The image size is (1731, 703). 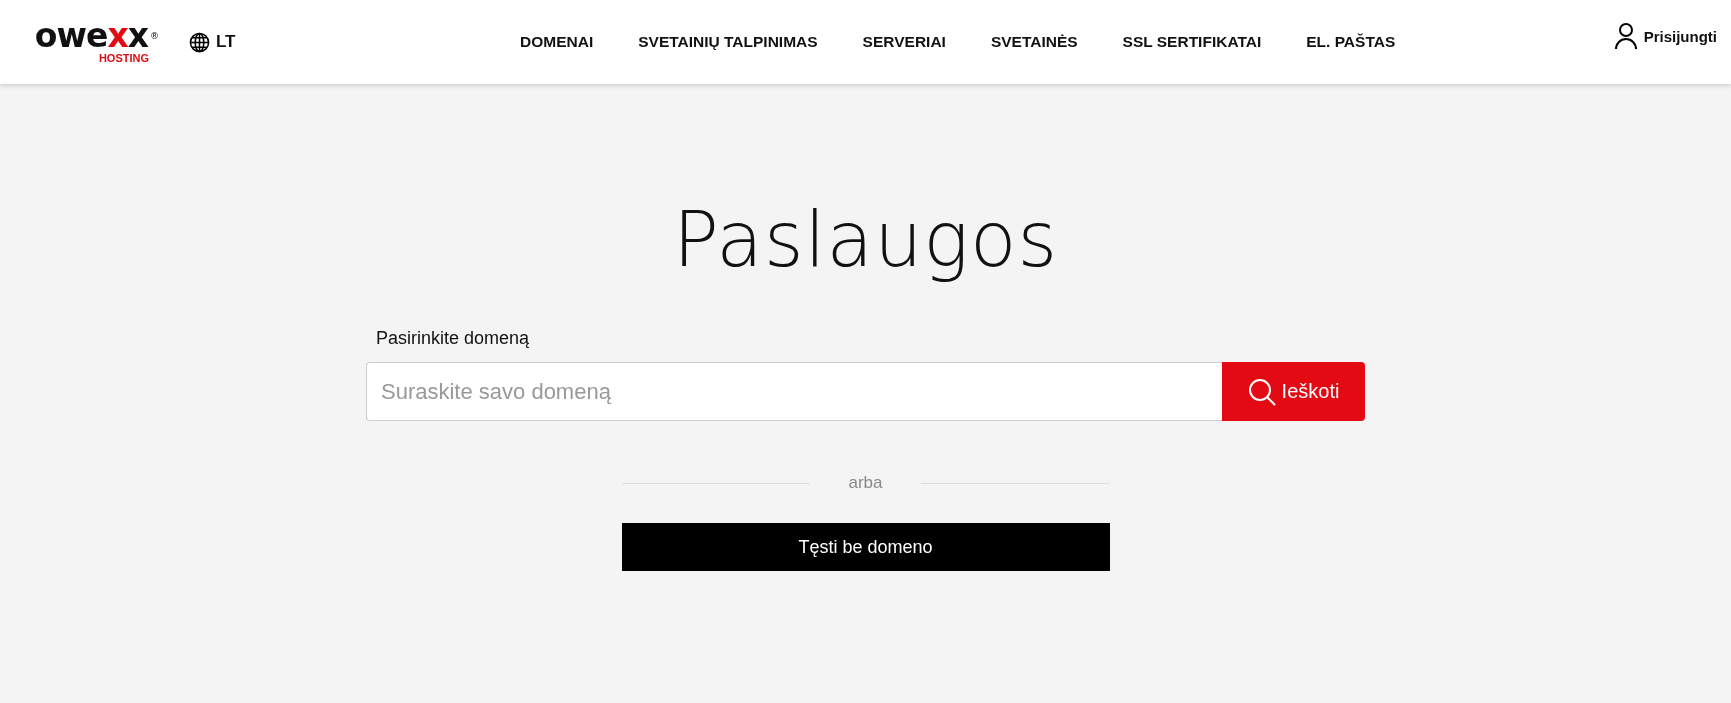 I want to click on nav-link: DOMENAI, so click(x=557, y=42).